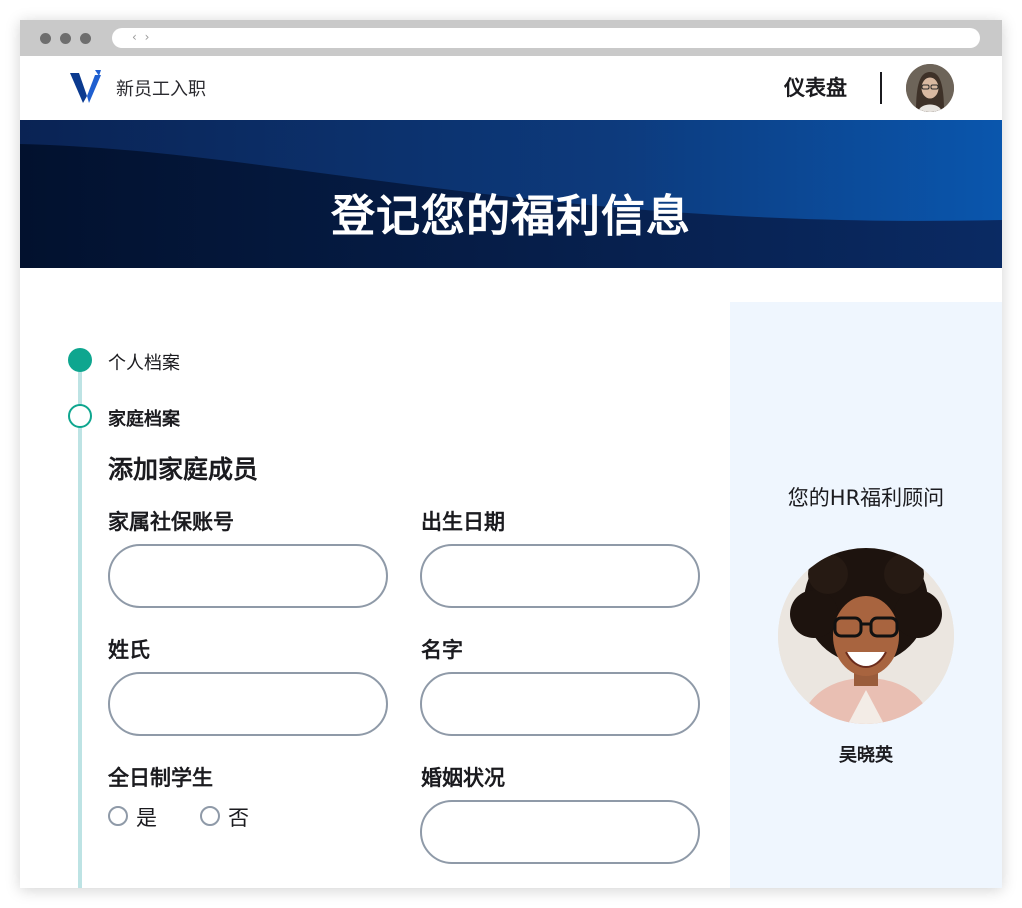 The image size is (1022, 908). I want to click on advisor-title: 您的HR福利顾问, so click(866, 498).